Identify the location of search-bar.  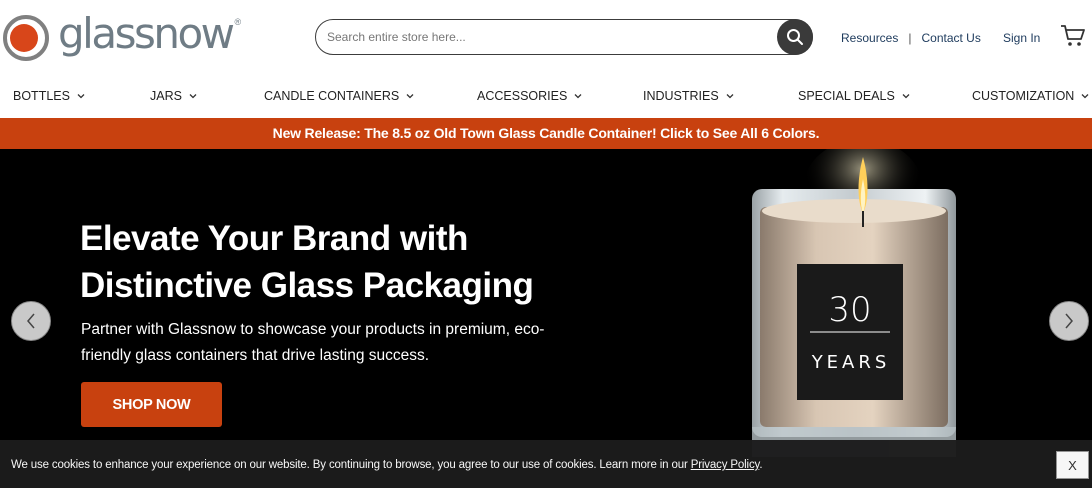
(564, 37).